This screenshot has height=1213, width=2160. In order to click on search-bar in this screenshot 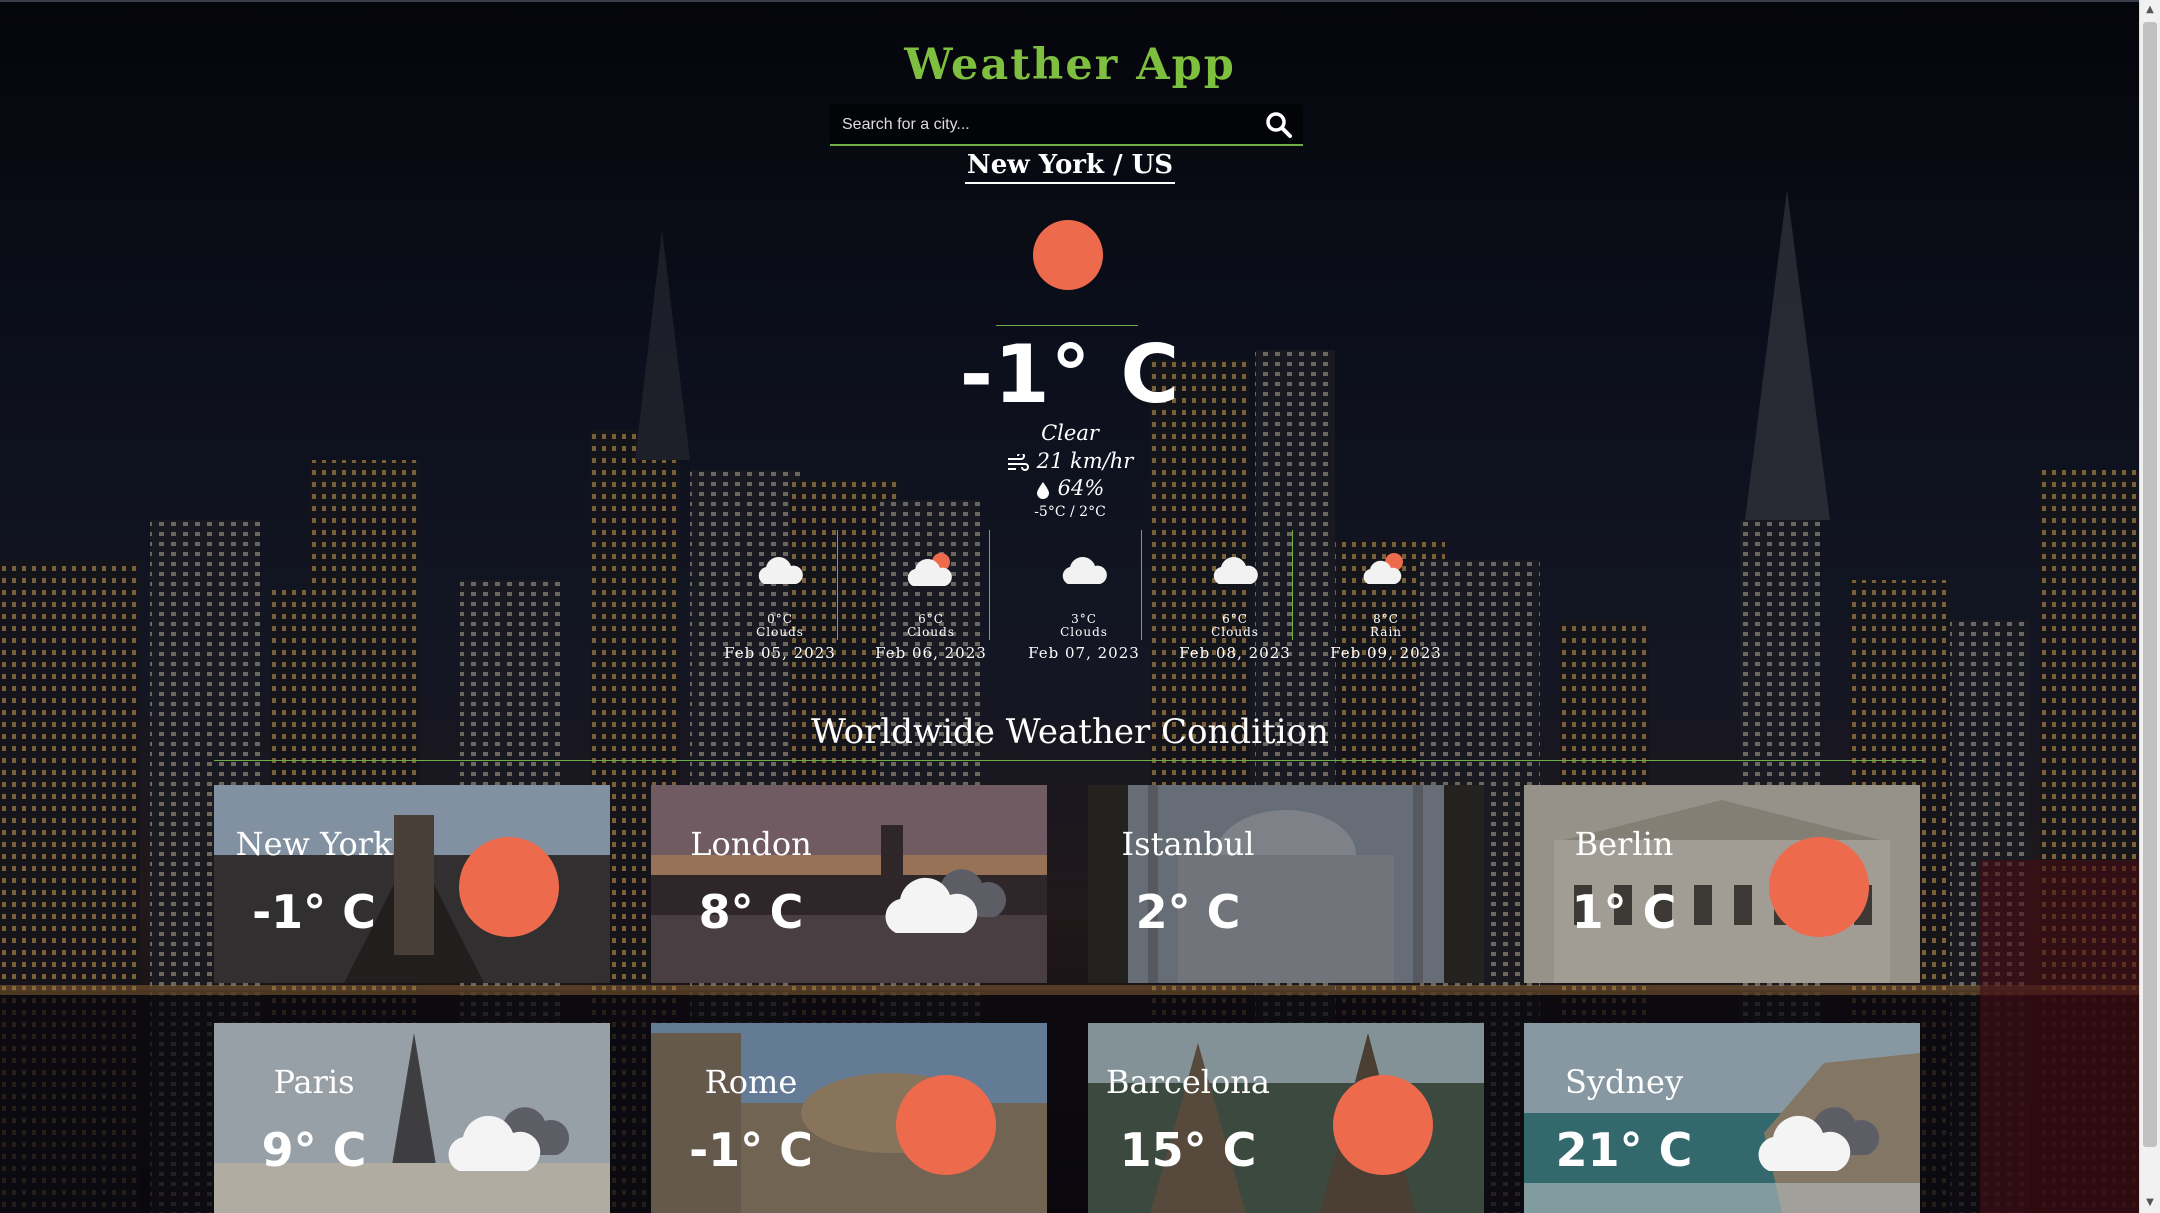, I will do `click(1066, 125)`.